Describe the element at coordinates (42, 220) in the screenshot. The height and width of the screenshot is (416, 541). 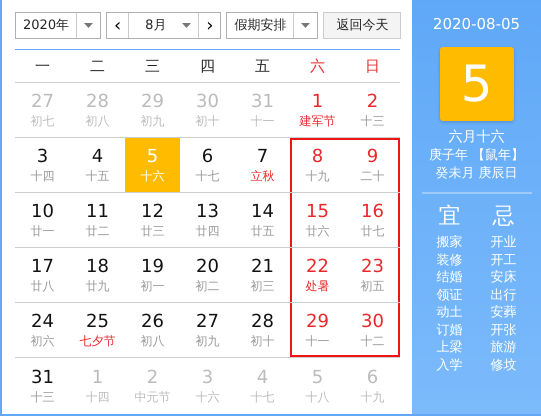
I see `day-cell: 10 廿一` at that location.